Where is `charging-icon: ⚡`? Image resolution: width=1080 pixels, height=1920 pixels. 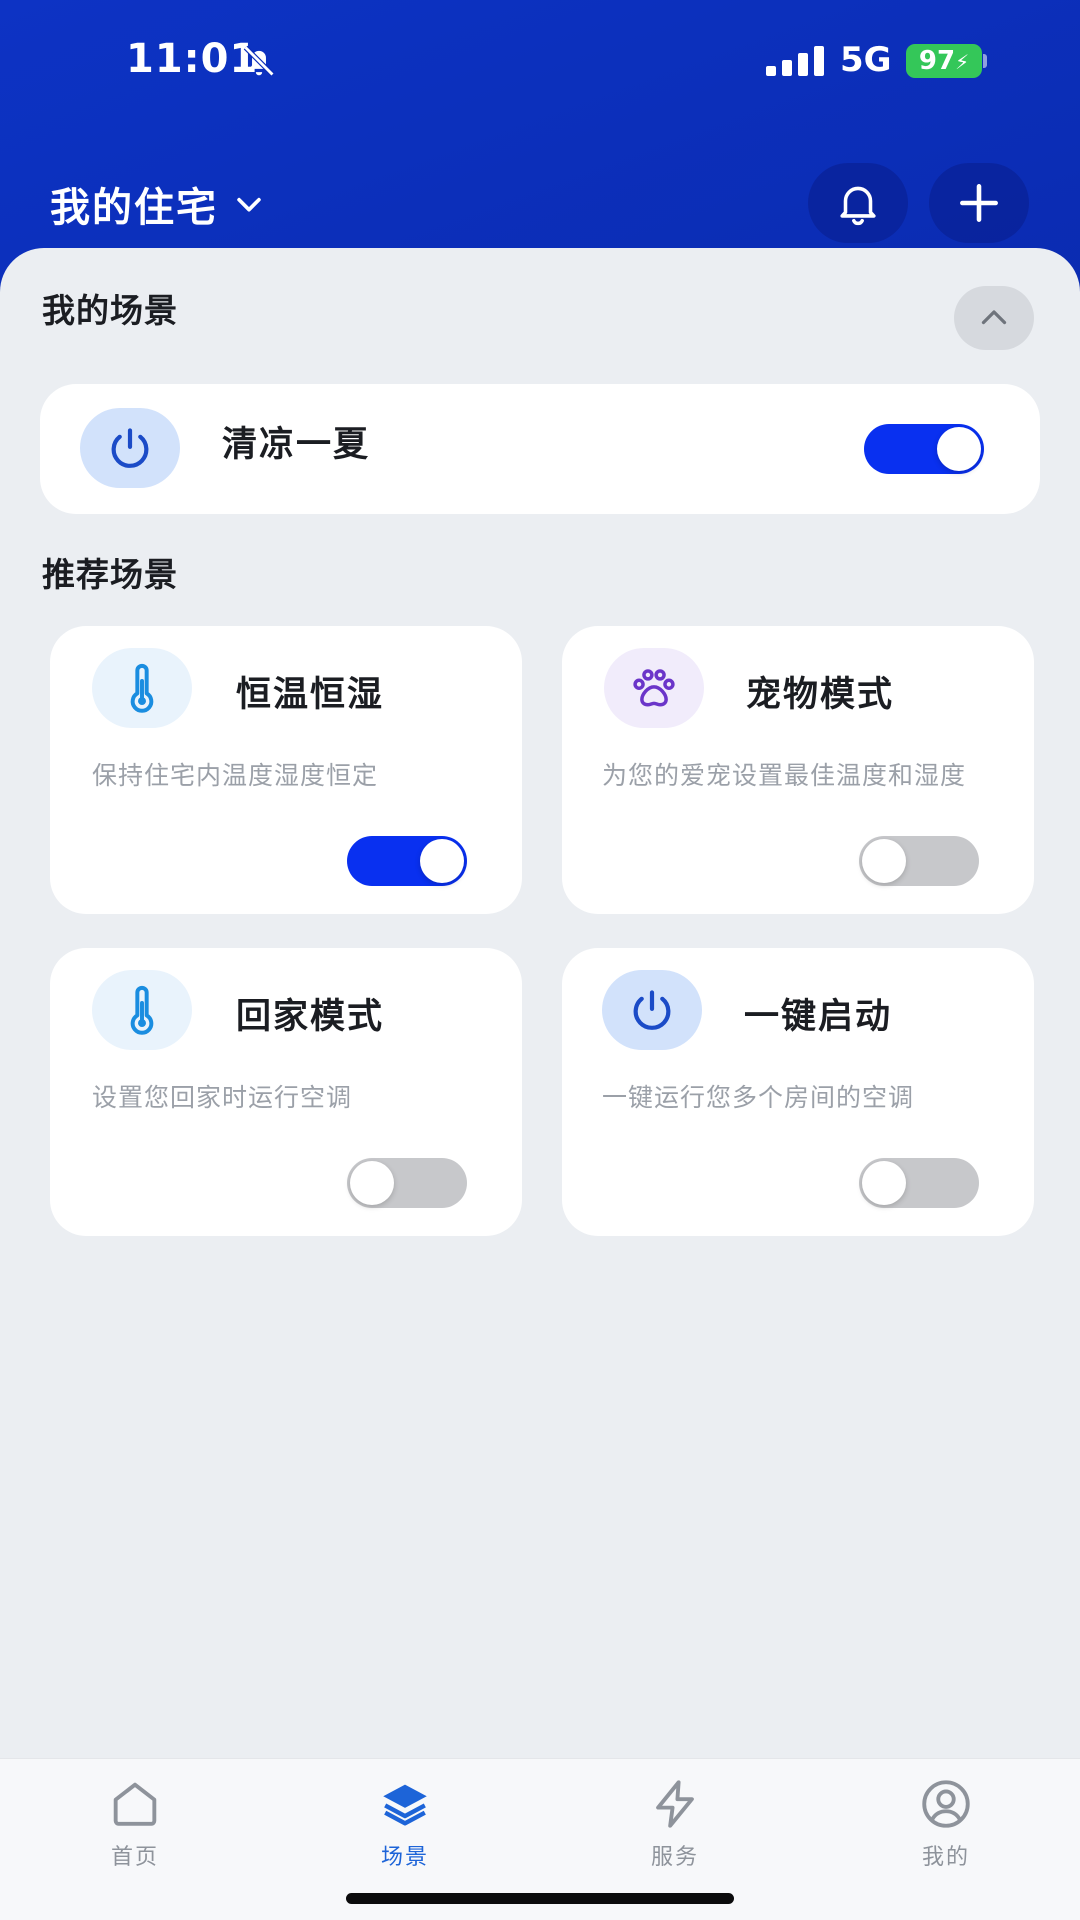 charging-icon: ⚡ is located at coordinates (962, 62).